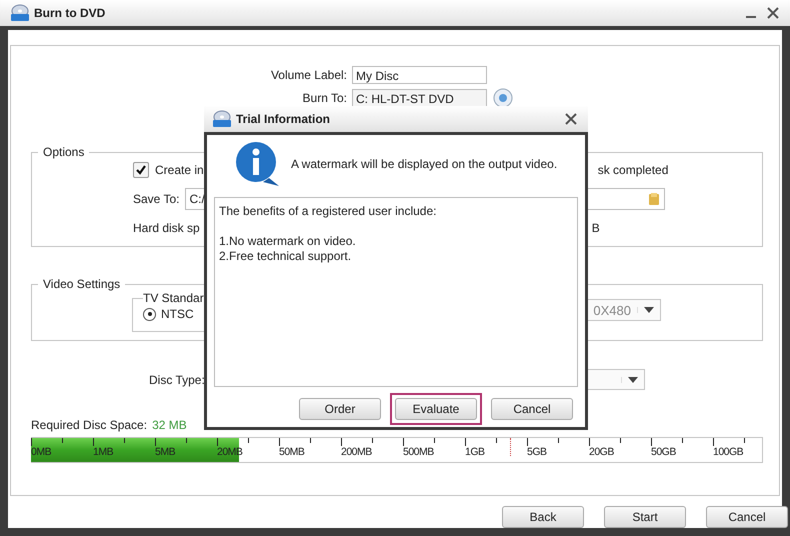 This screenshot has width=790, height=536. Describe the element at coordinates (596, 228) in the screenshot. I see `hard-disk-space-value: B` at that location.